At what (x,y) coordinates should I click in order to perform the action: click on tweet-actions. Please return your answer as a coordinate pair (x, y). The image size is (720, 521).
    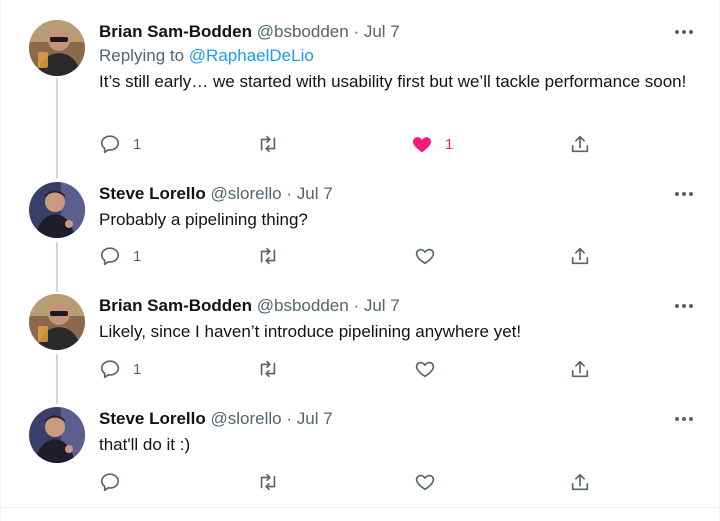
    Looking at the image, I should click on (360, 482).